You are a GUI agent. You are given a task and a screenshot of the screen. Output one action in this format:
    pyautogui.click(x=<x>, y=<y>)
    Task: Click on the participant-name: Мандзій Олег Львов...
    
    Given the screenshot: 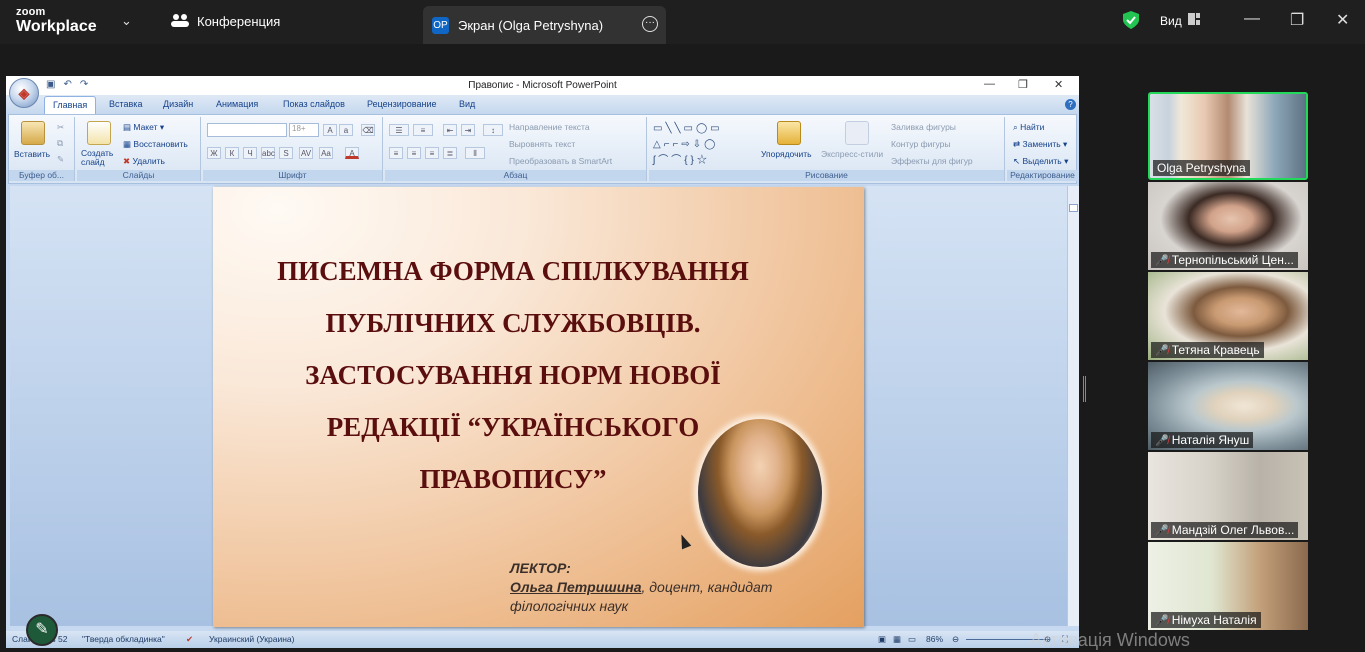 What is the action you would take?
    pyautogui.click(x=1233, y=530)
    